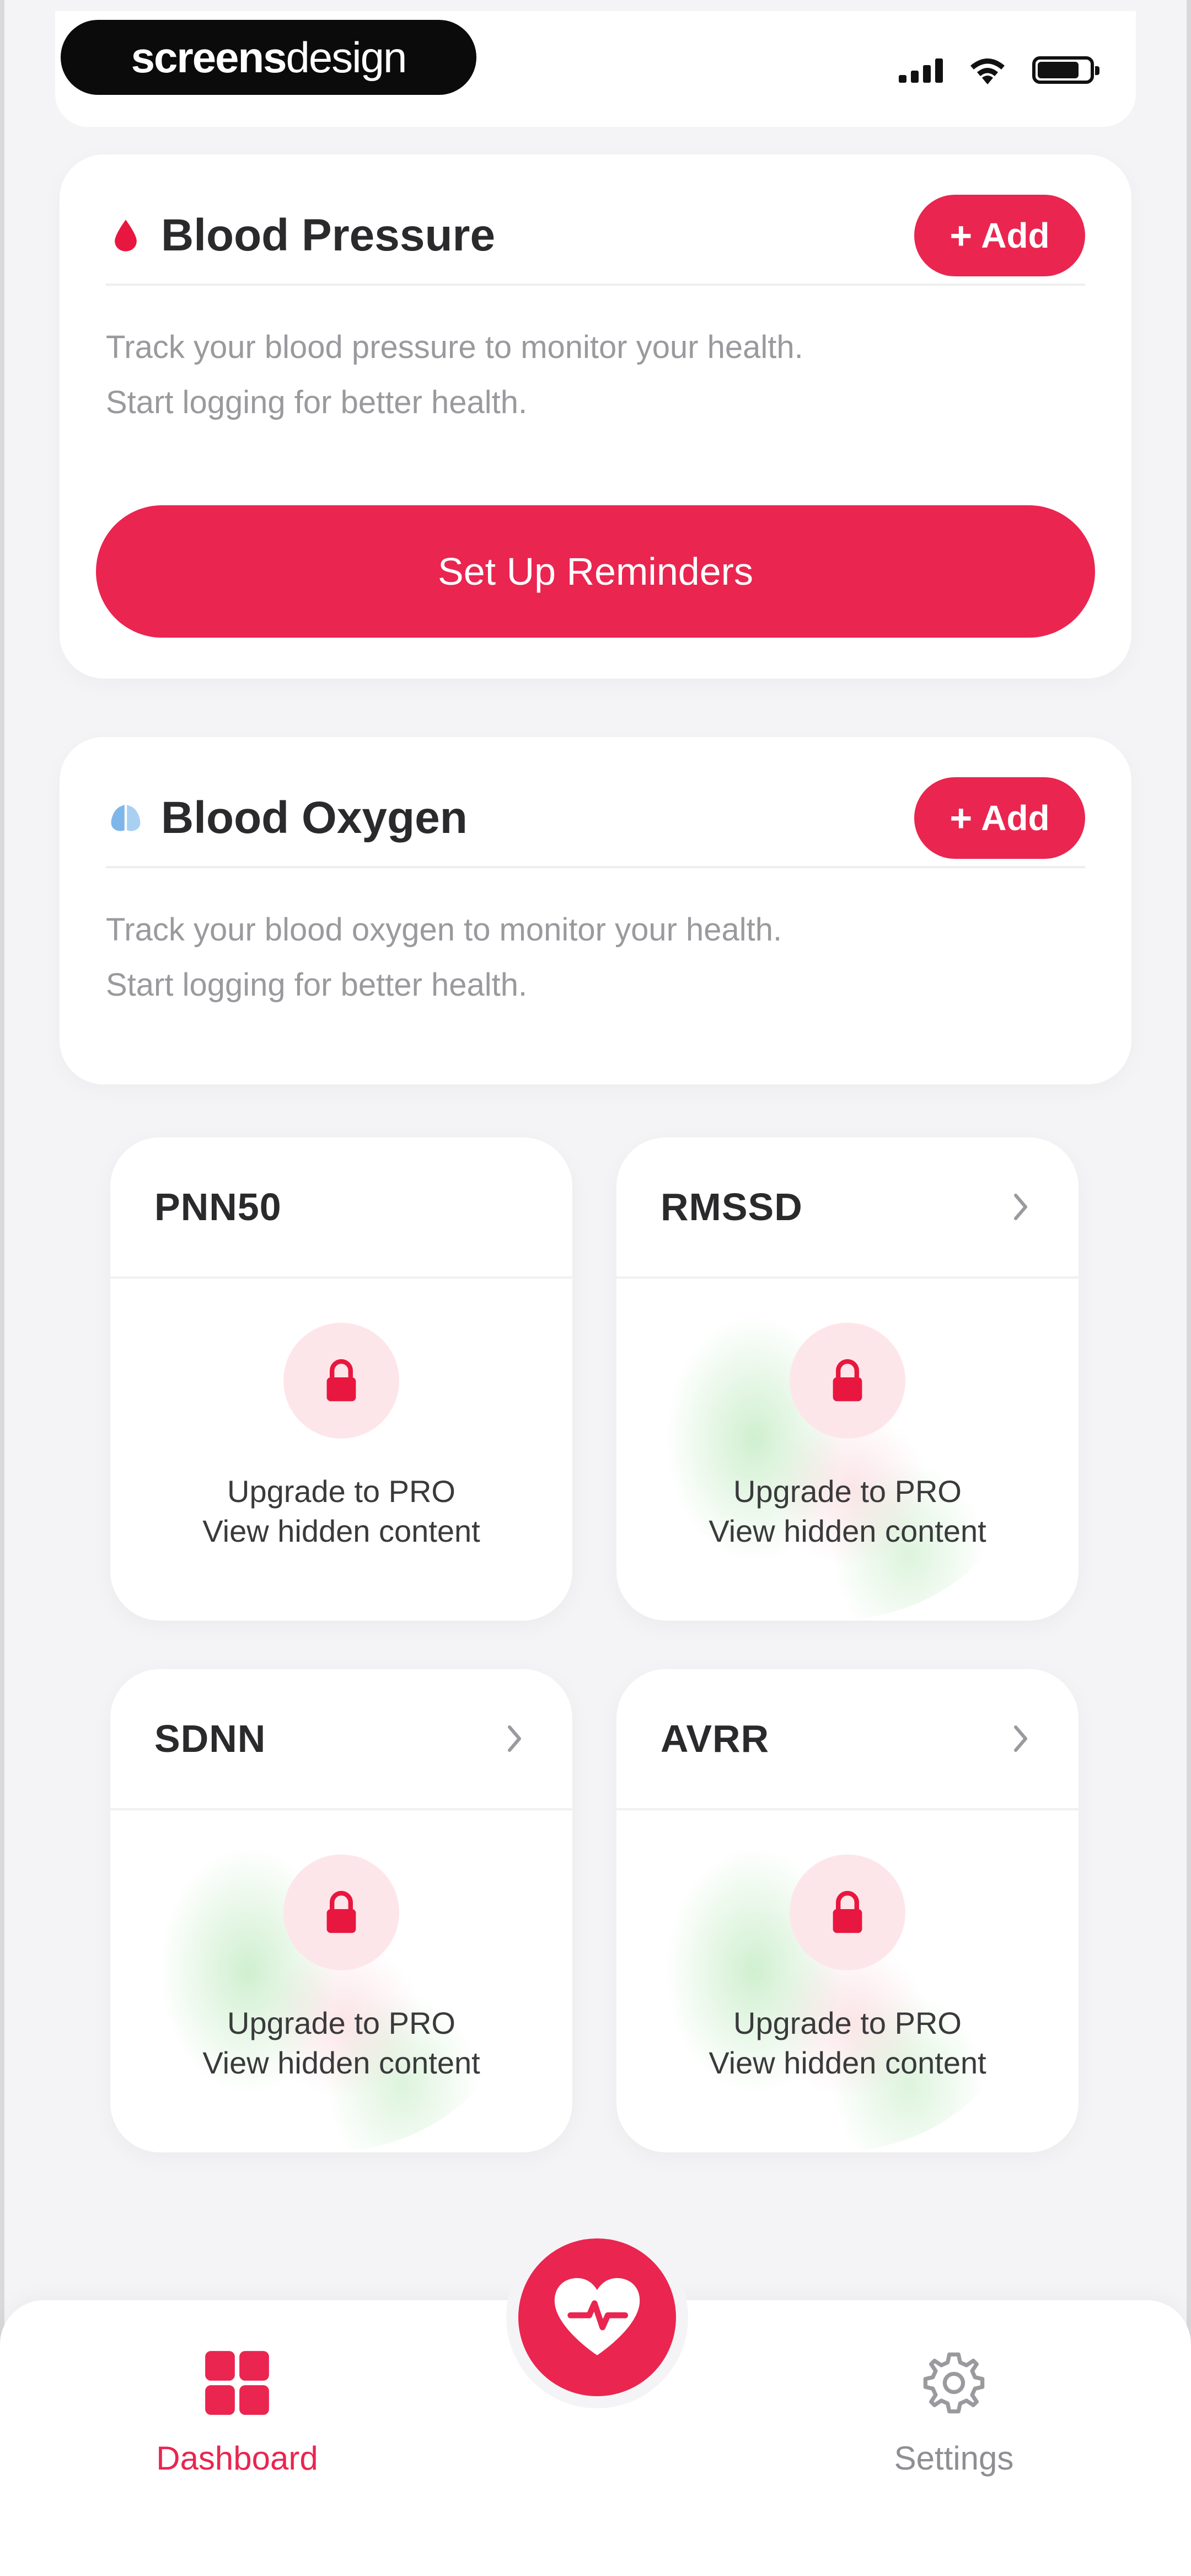 The image size is (1191, 2576). I want to click on metric-tile-rmssd: RMSSD Upgrade to PRO View hidden content, so click(847, 1379).